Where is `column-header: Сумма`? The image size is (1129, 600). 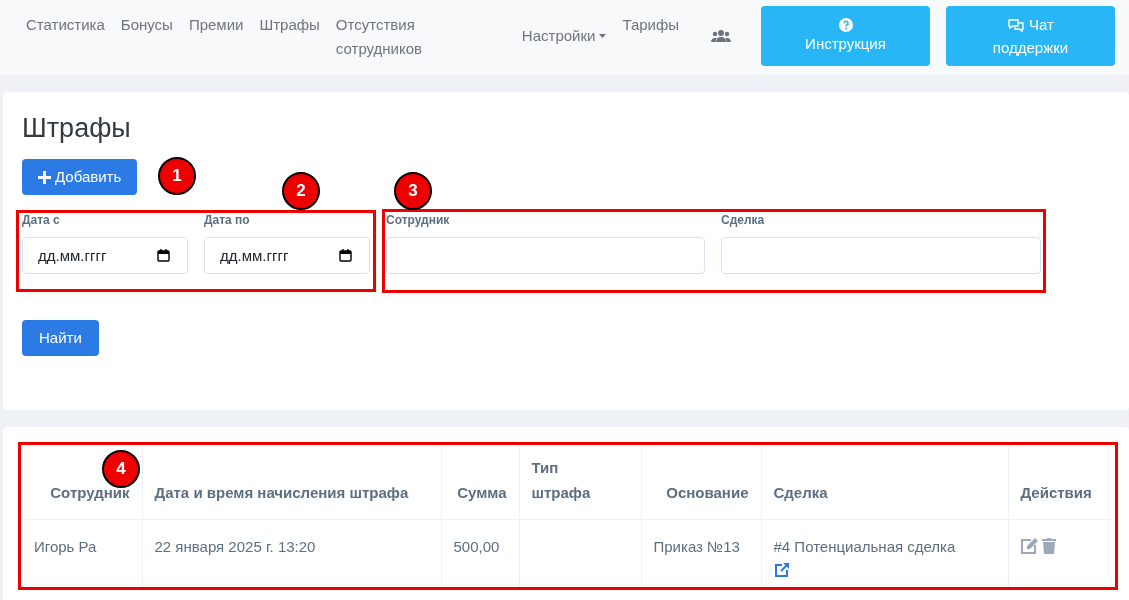 column-header: Сумма is located at coordinates (480, 482).